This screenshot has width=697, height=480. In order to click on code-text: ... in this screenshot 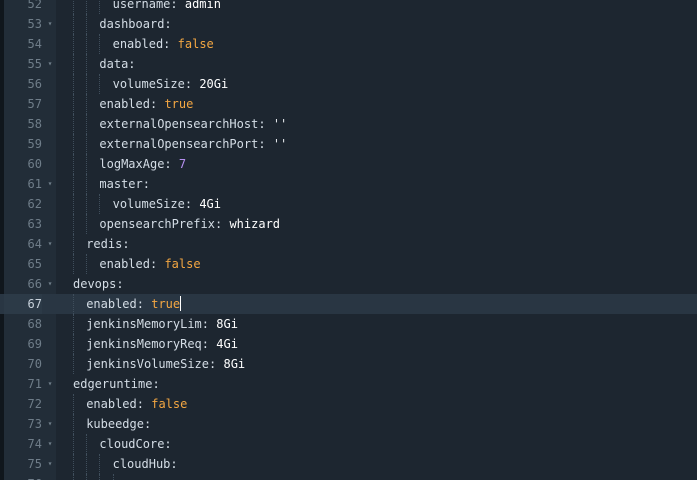, I will do `click(137, 477)`.